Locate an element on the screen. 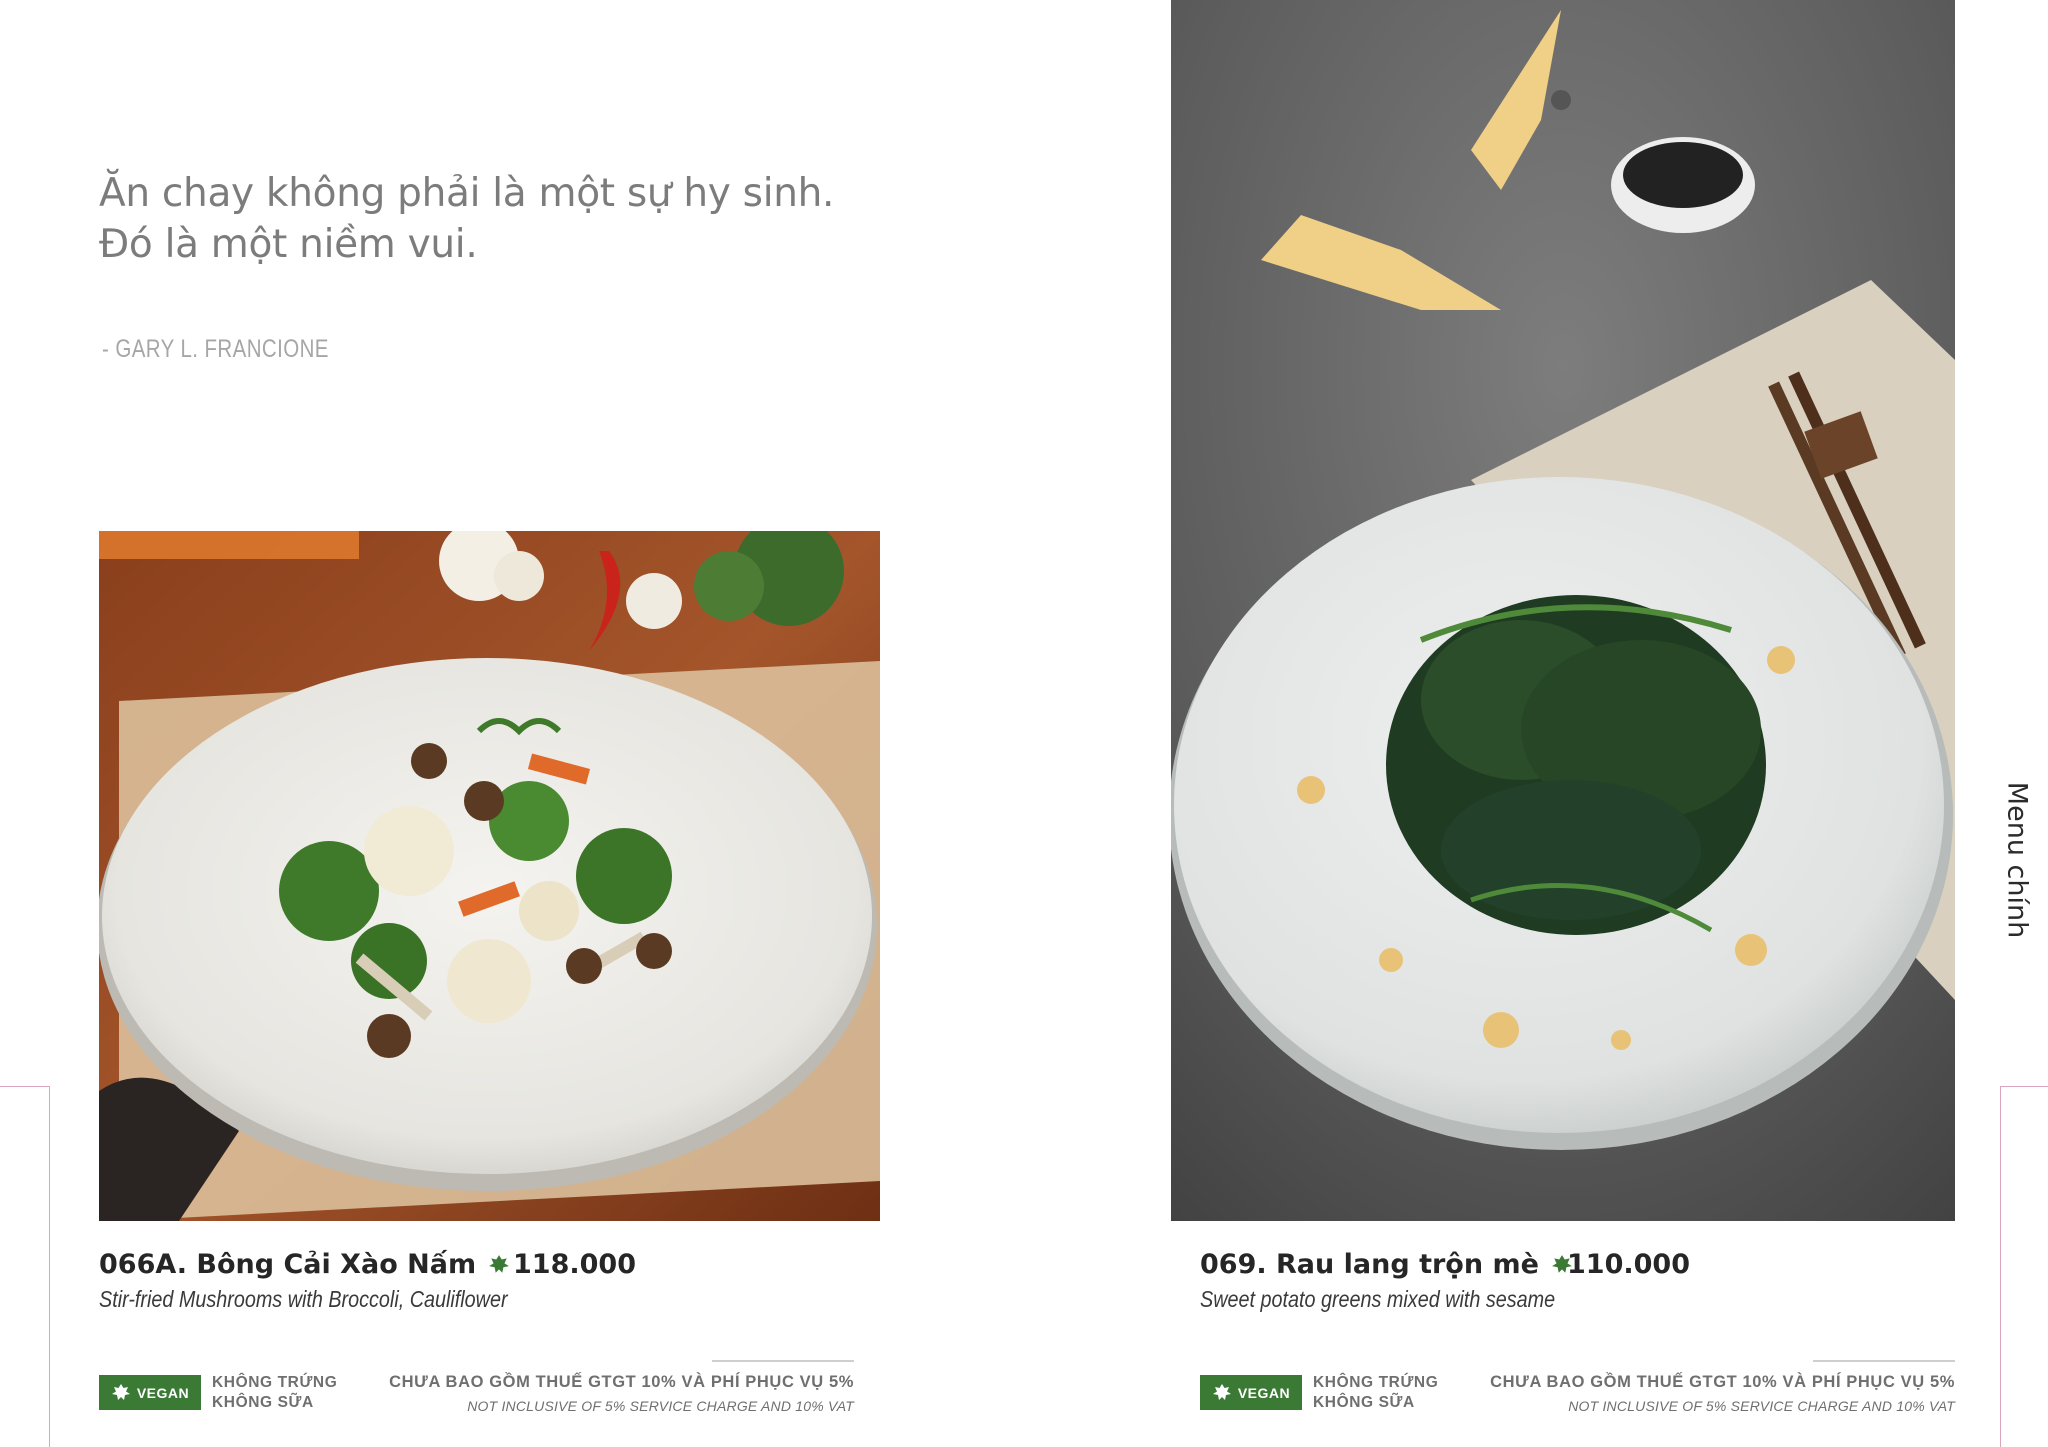 The image size is (2048, 1447). frame-line-right-top is located at coordinates (2024, 1086).